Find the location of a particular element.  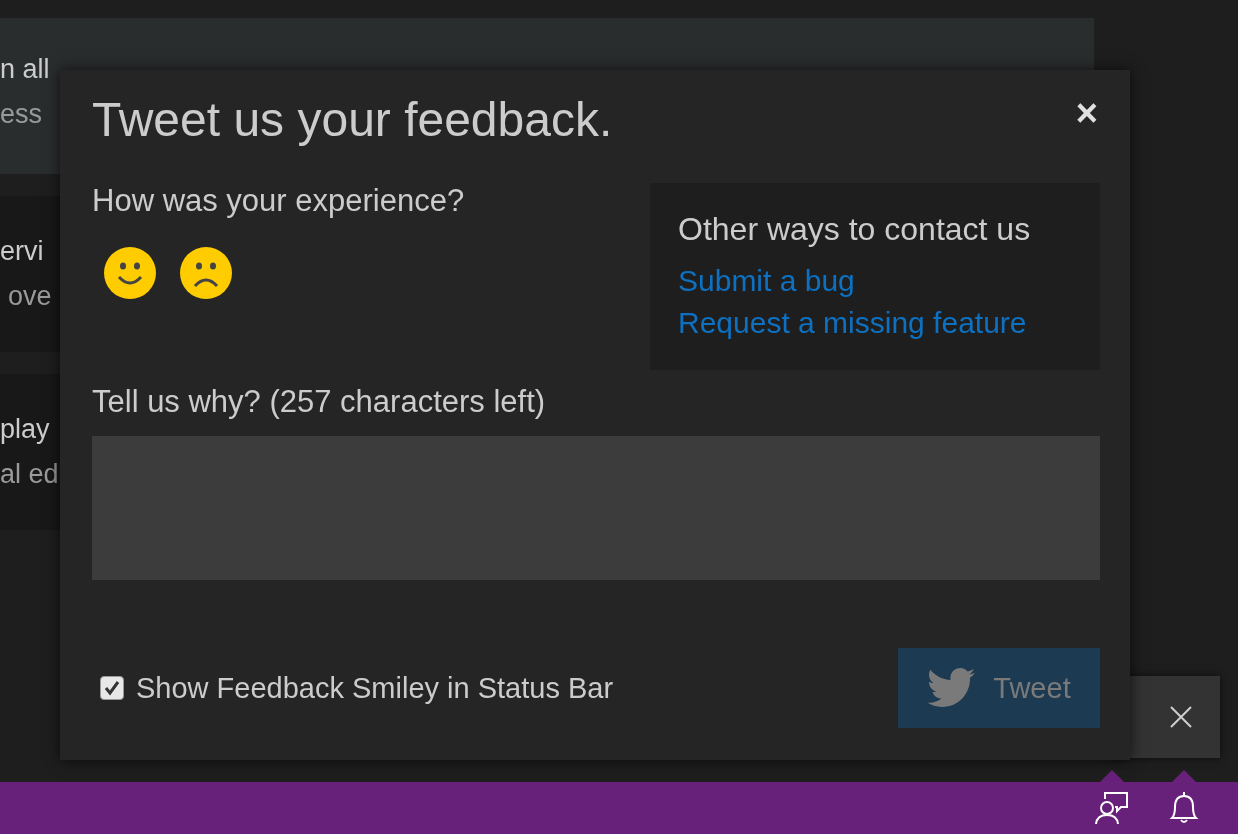

card-description: ove is located at coordinates (29, 296).